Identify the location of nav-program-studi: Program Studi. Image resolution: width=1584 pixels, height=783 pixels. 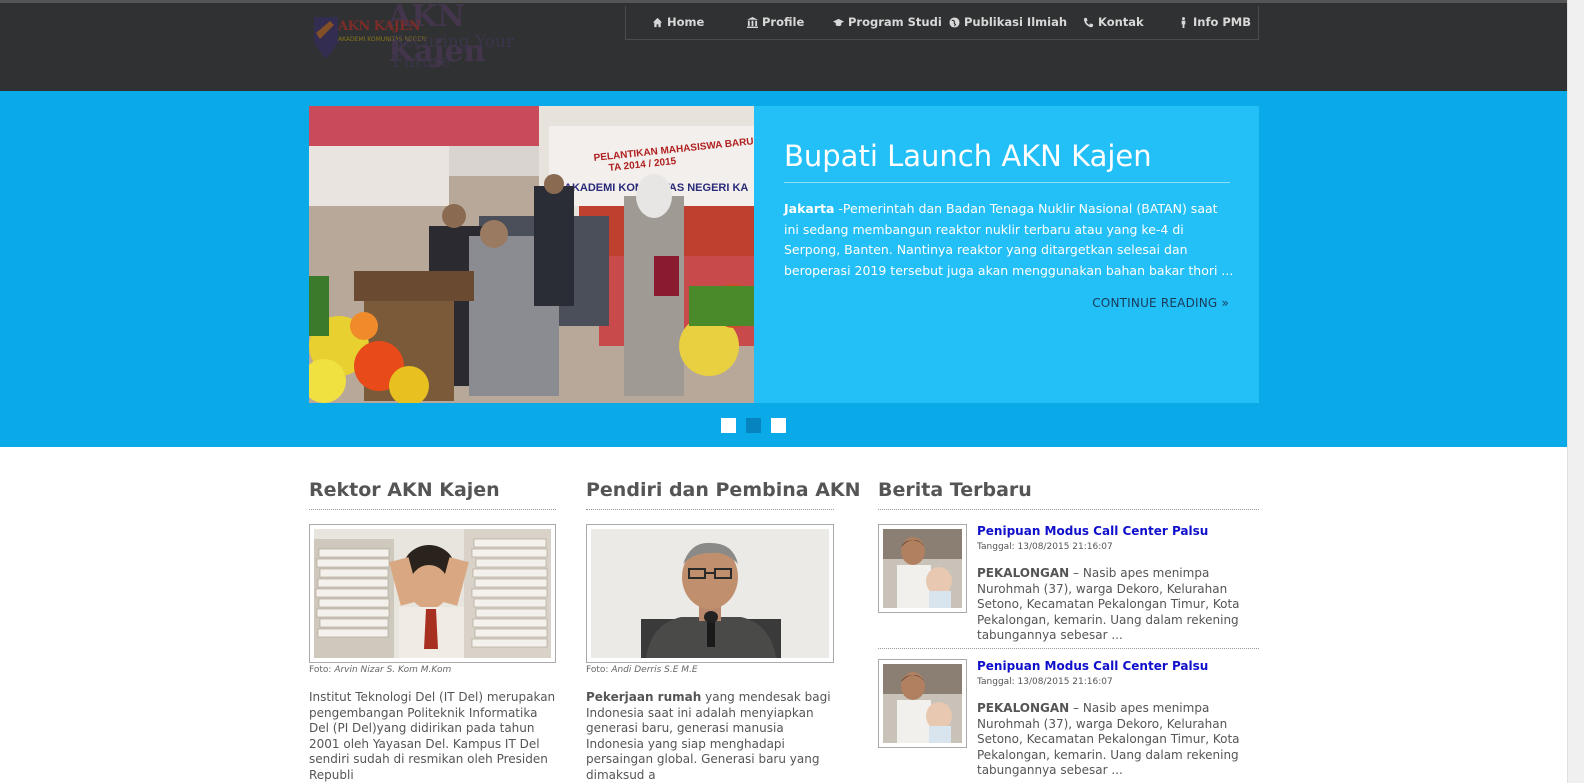
(887, 22).